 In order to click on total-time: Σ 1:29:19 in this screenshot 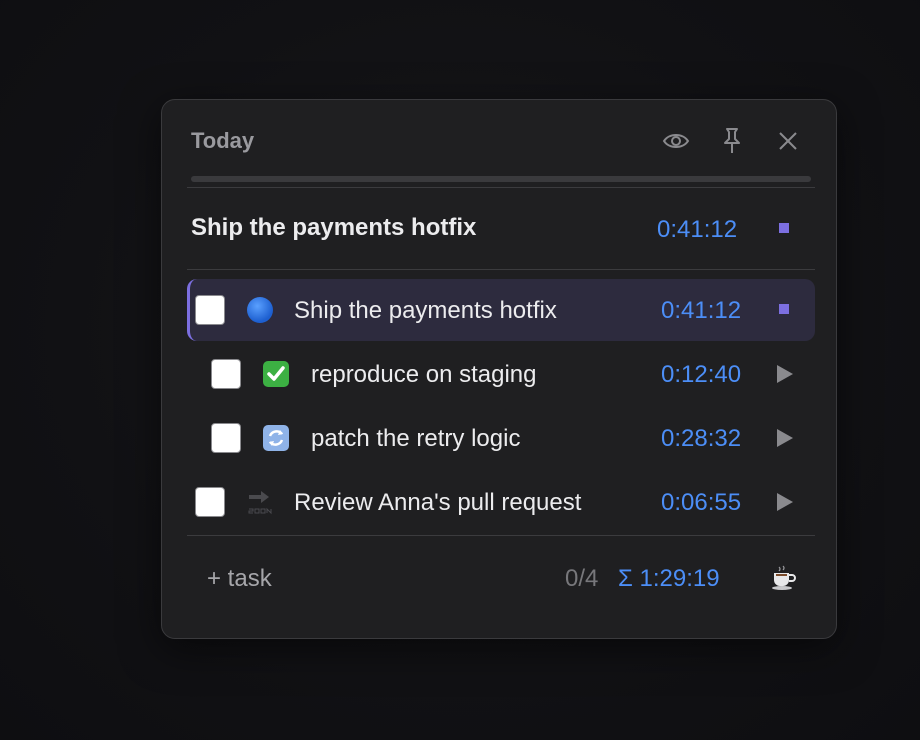, I will do `click(669, 578)`.